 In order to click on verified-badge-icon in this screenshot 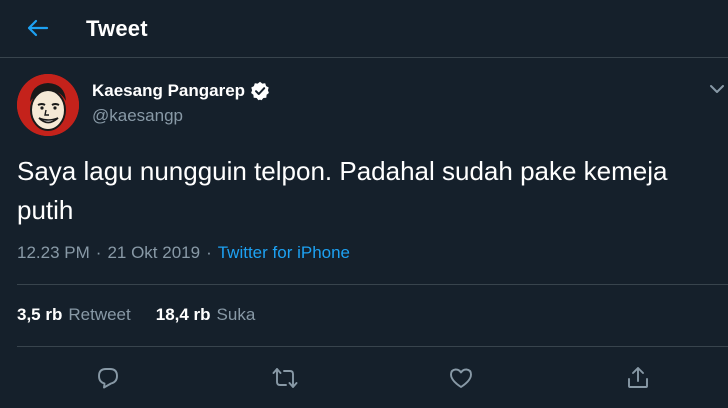, I will do `click(260, 91)`.